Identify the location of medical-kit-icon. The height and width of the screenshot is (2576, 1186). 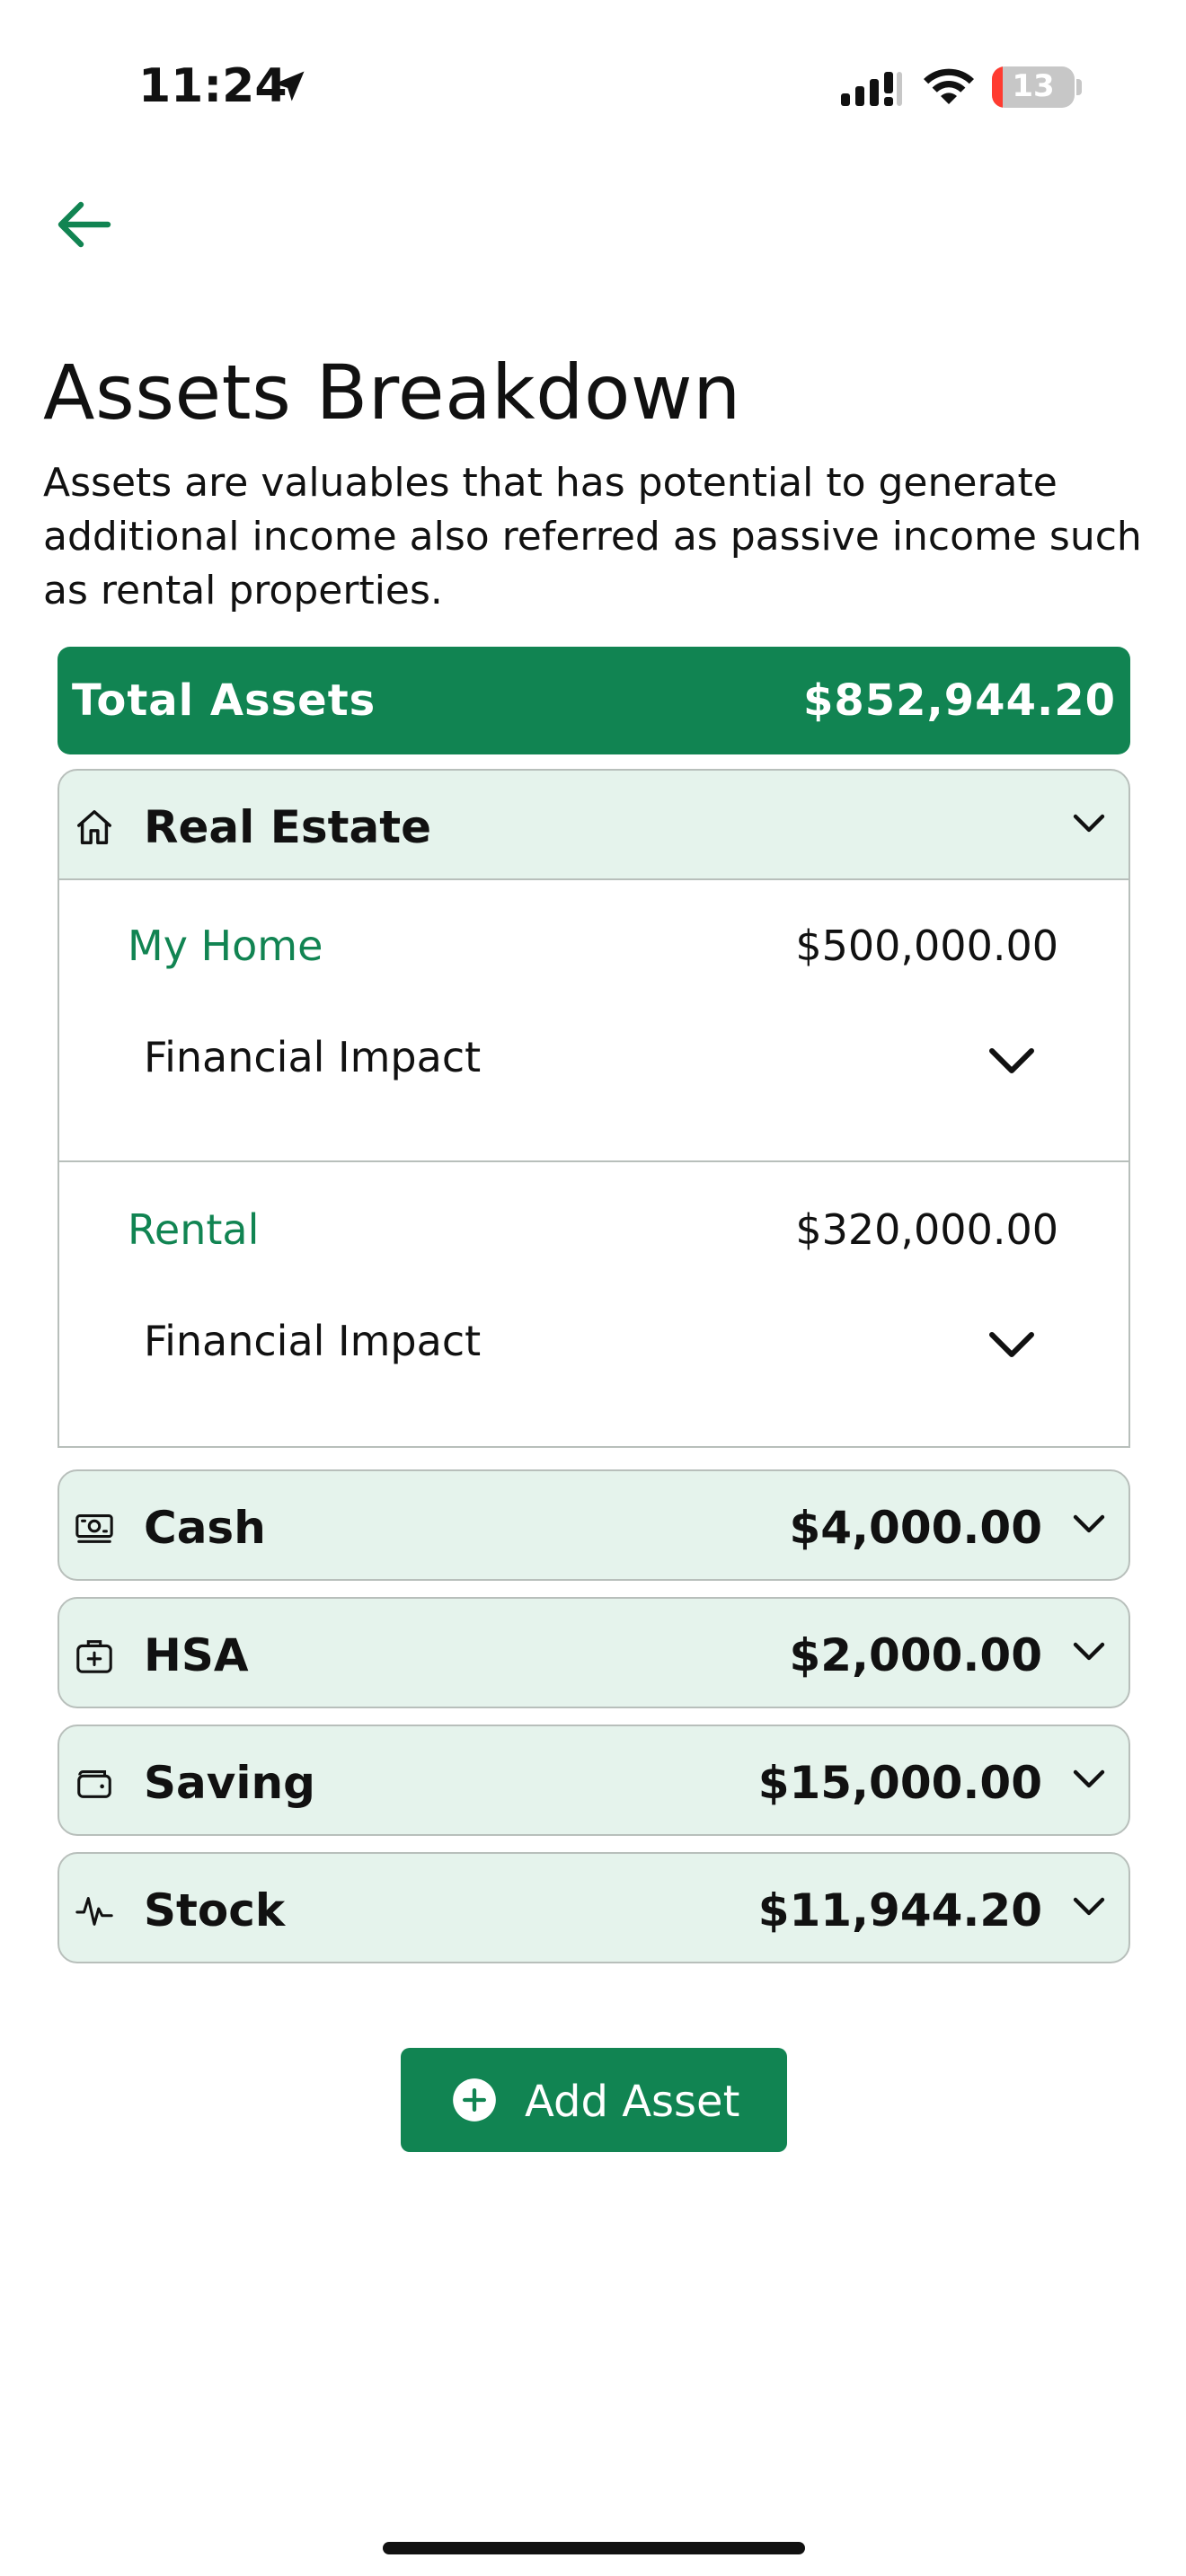
(94, 1656).